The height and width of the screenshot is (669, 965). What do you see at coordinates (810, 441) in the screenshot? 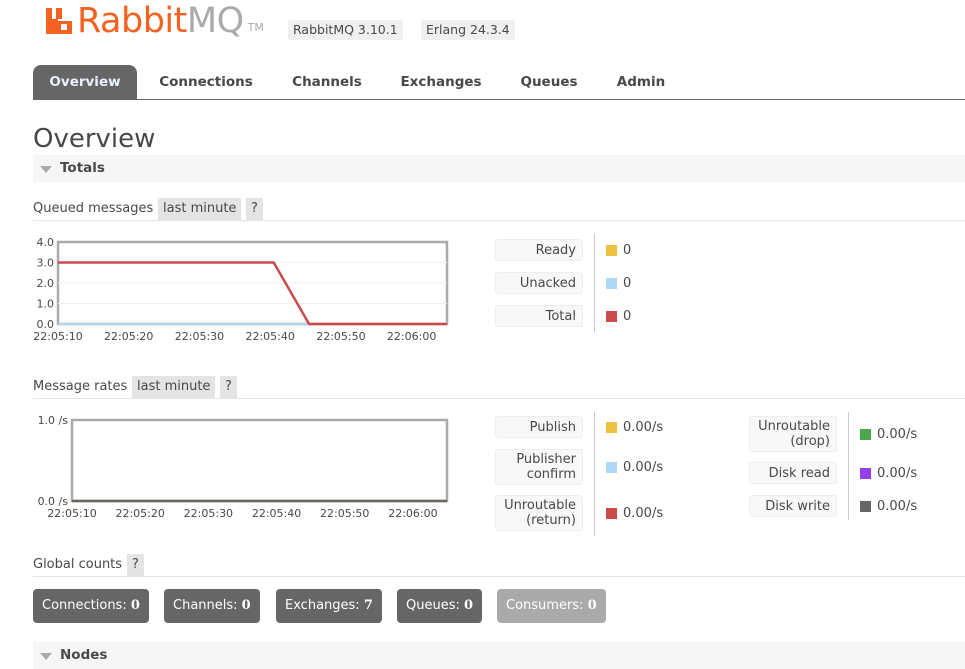
I see `legend-label-line: (drop)` at bounding box center [810, 441].